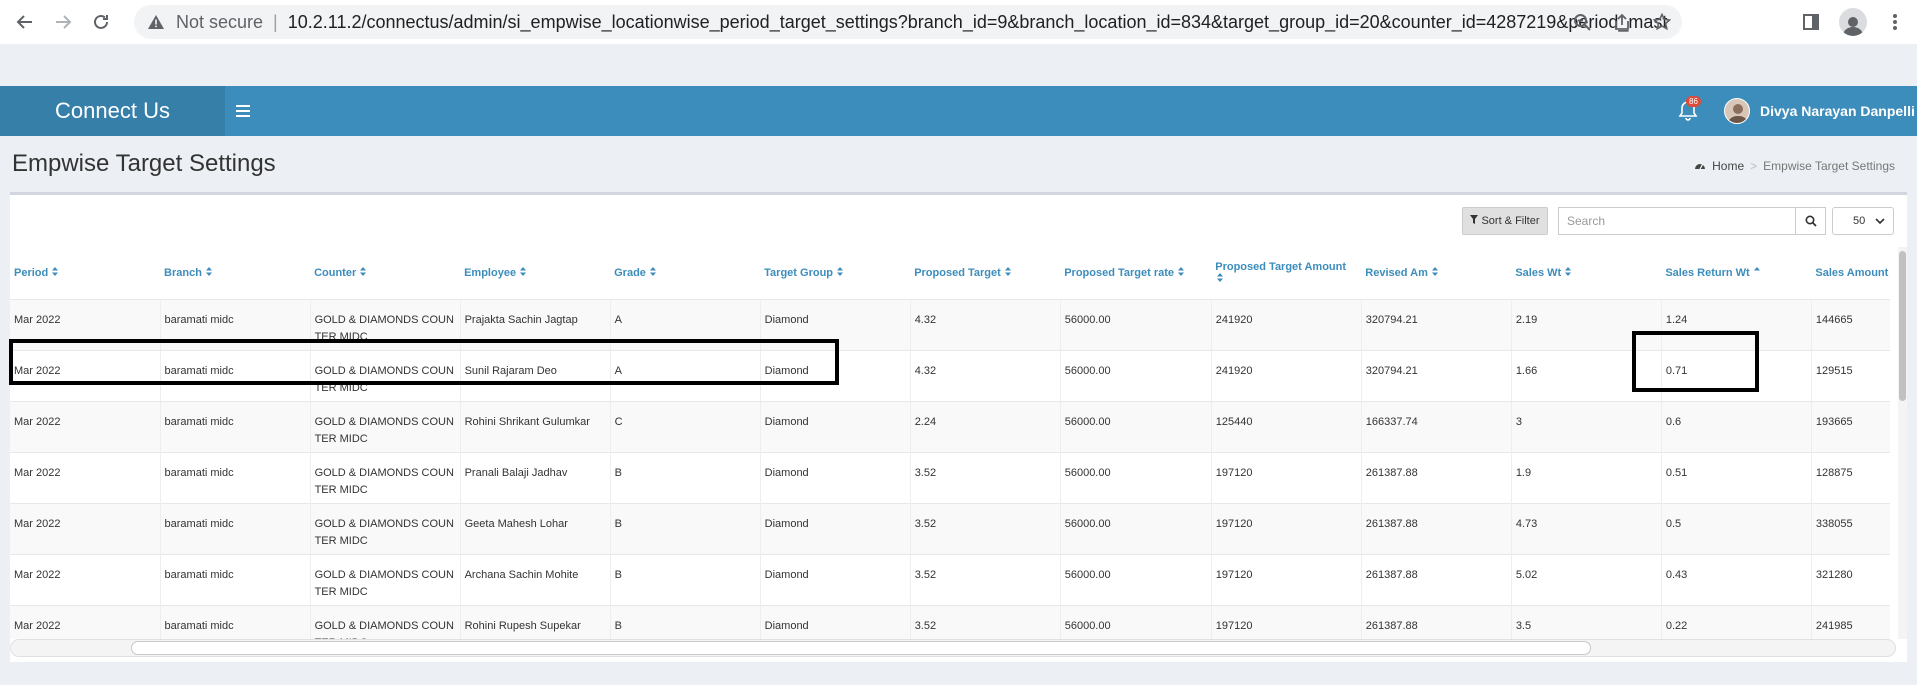  What do you see at coordinates (156, 22) in the screenshot?
I see `warning-icon` at bounding box center [156, 22].